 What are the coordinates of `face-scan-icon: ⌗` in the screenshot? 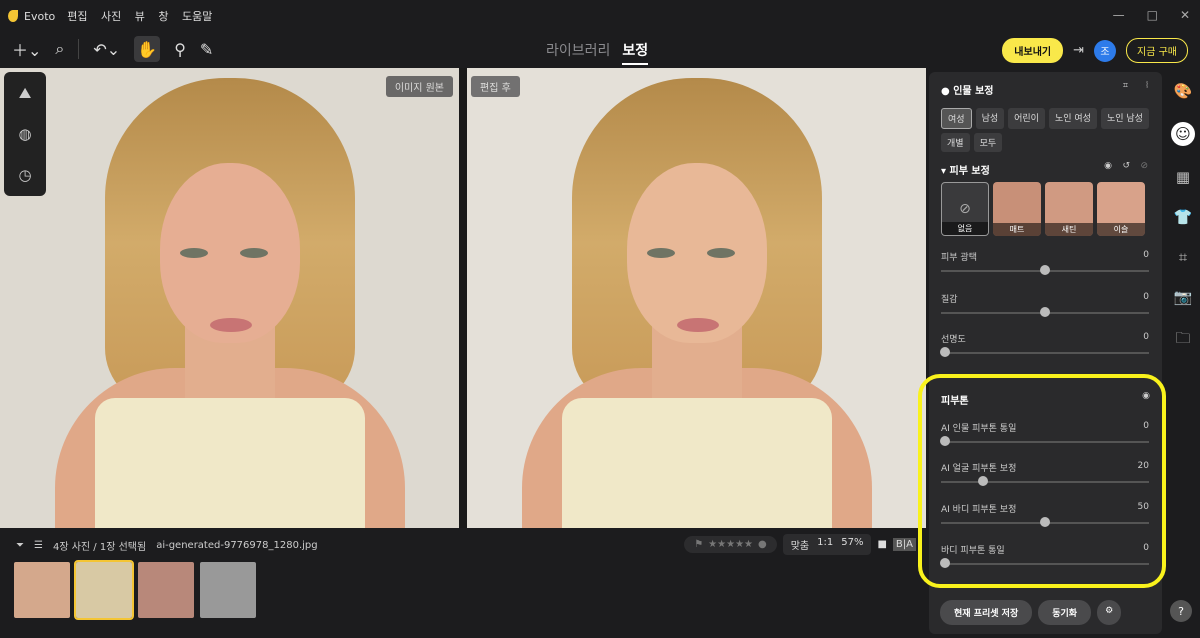 It's located at (1125, 86).